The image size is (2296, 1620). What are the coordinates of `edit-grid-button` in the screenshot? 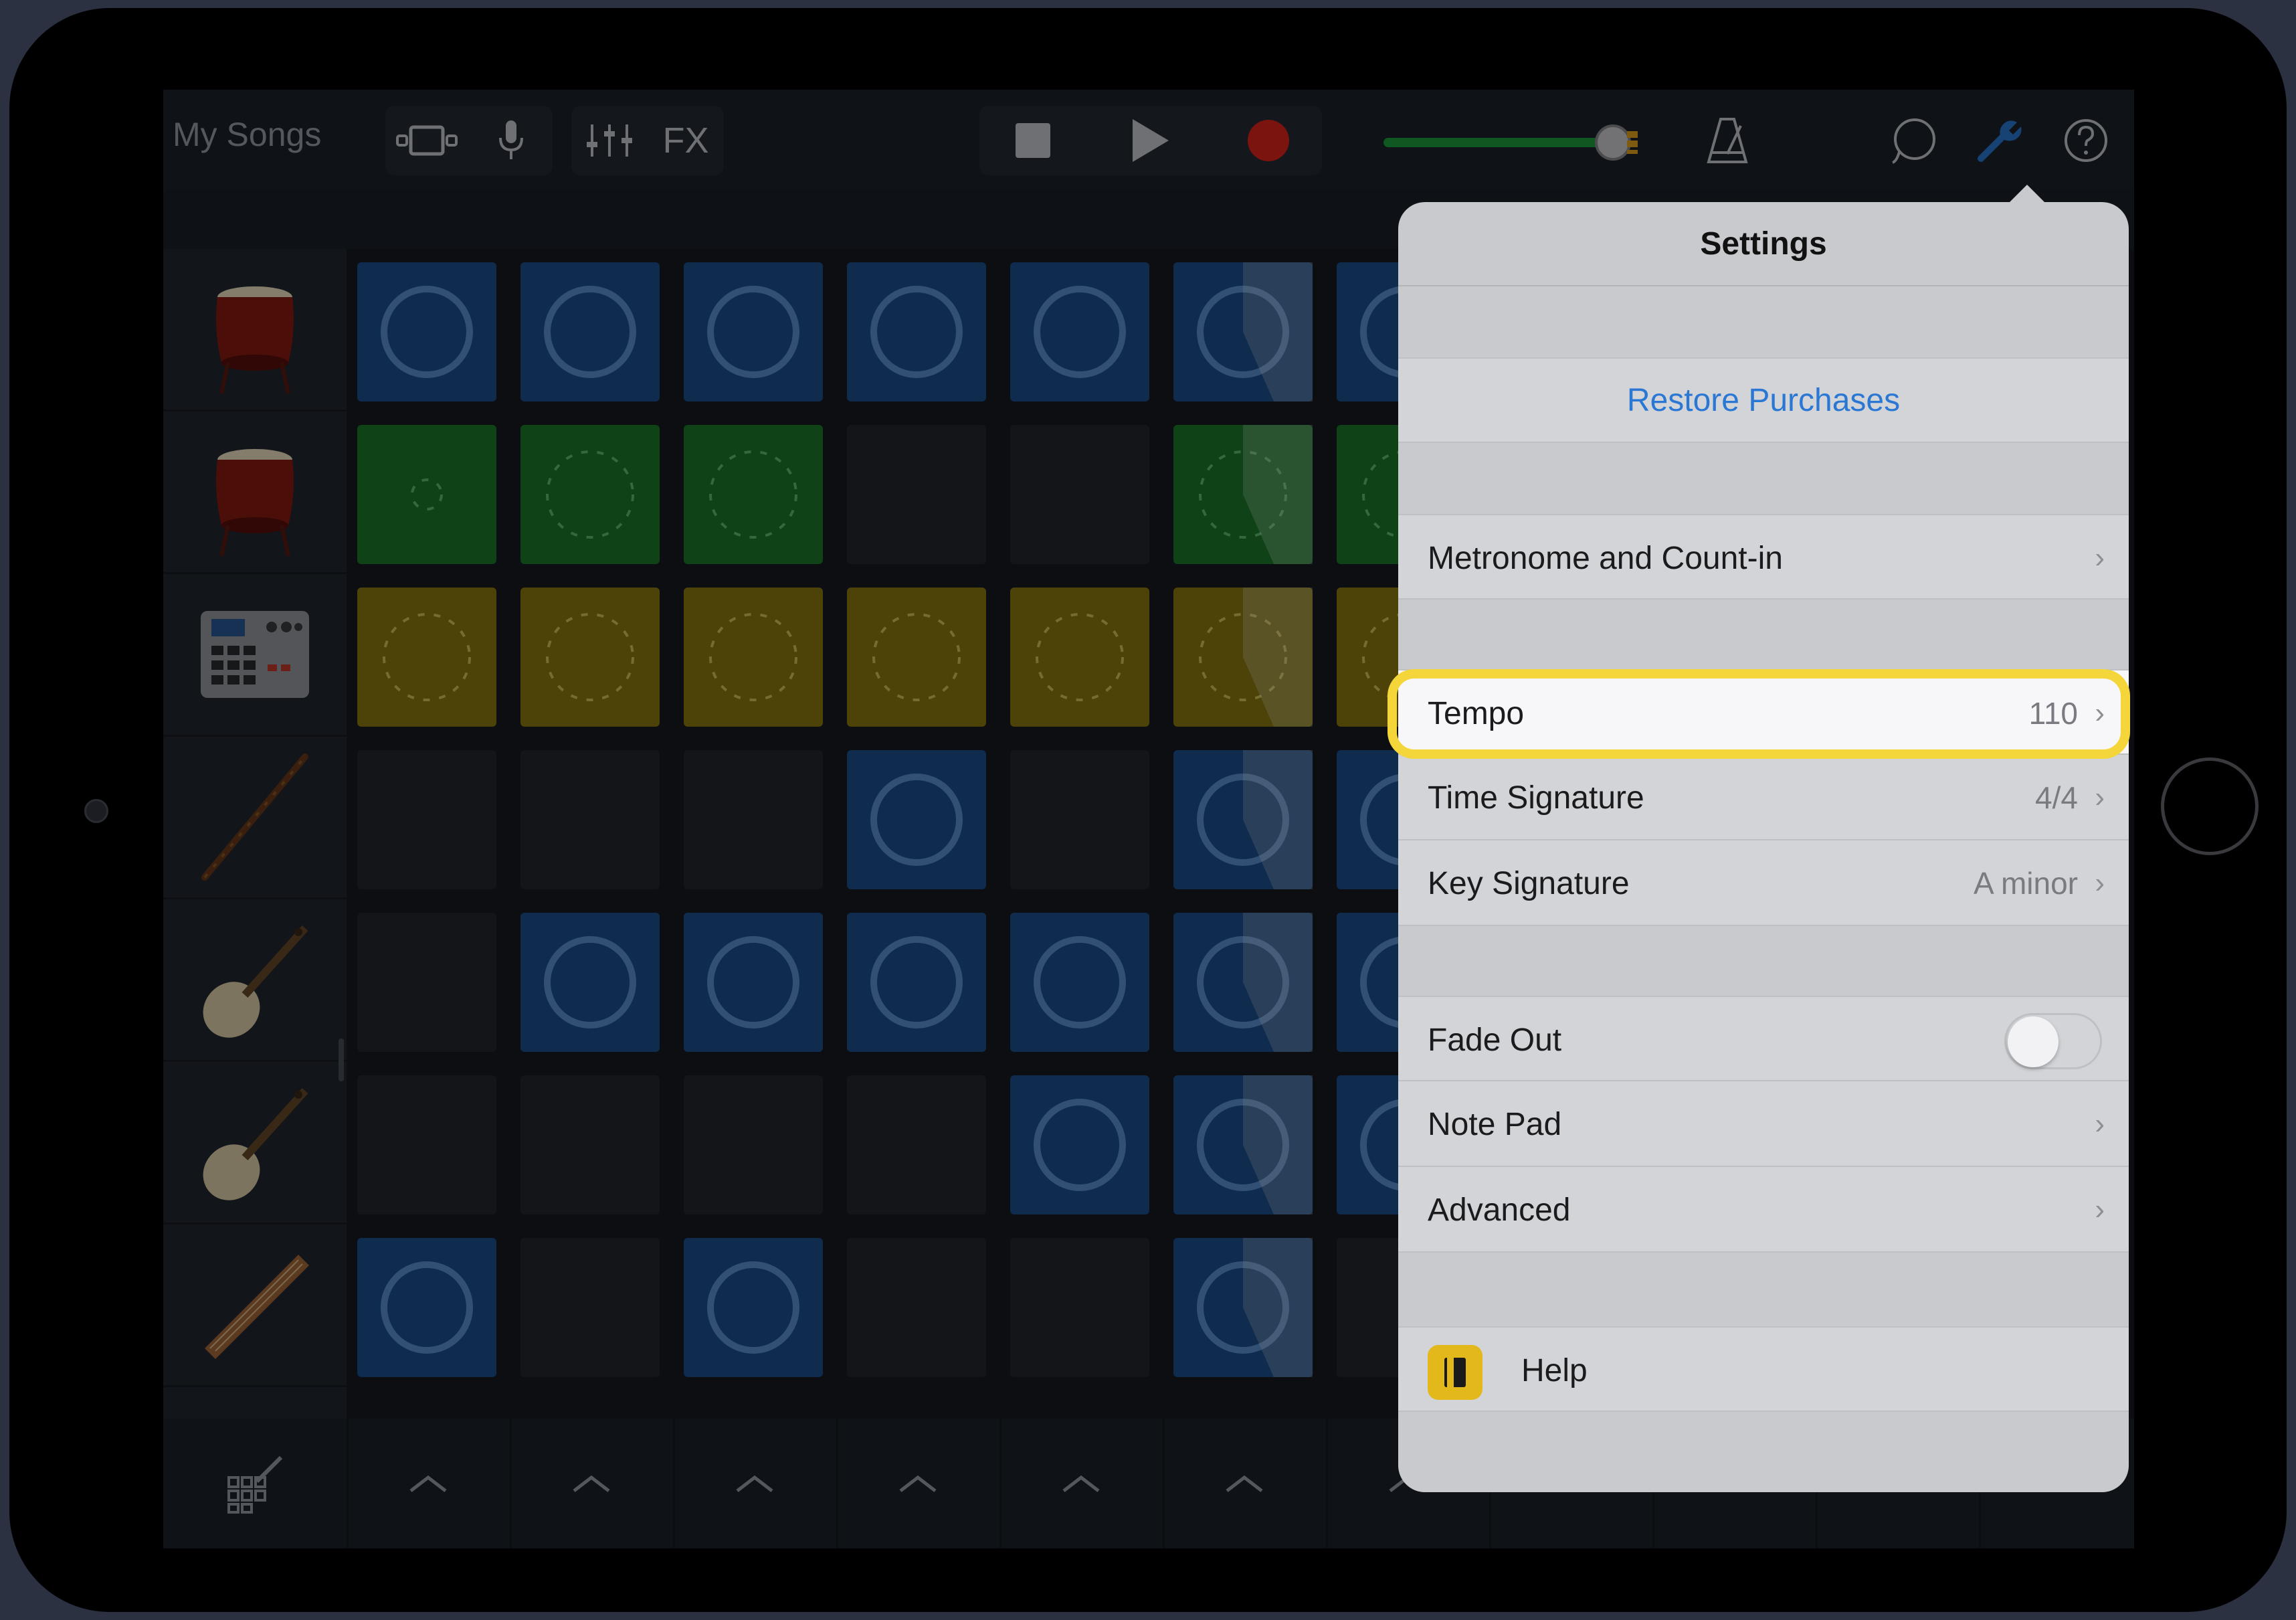 It's located at (256, 1483).